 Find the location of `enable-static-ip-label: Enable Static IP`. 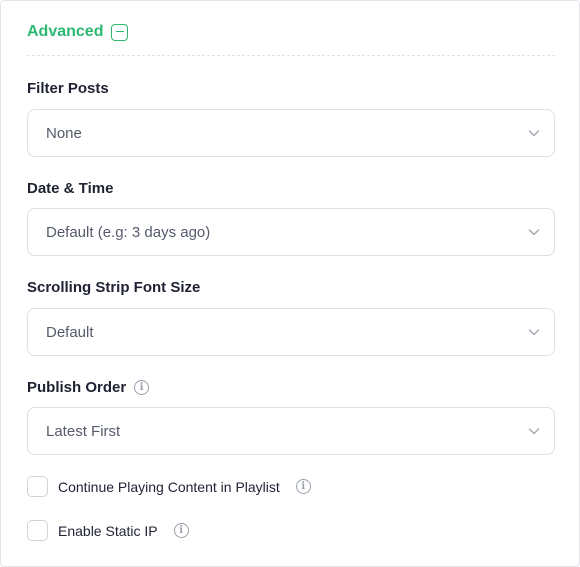

enable-static-ip-label: Enable Static IP is located at coordinates (108, 531).